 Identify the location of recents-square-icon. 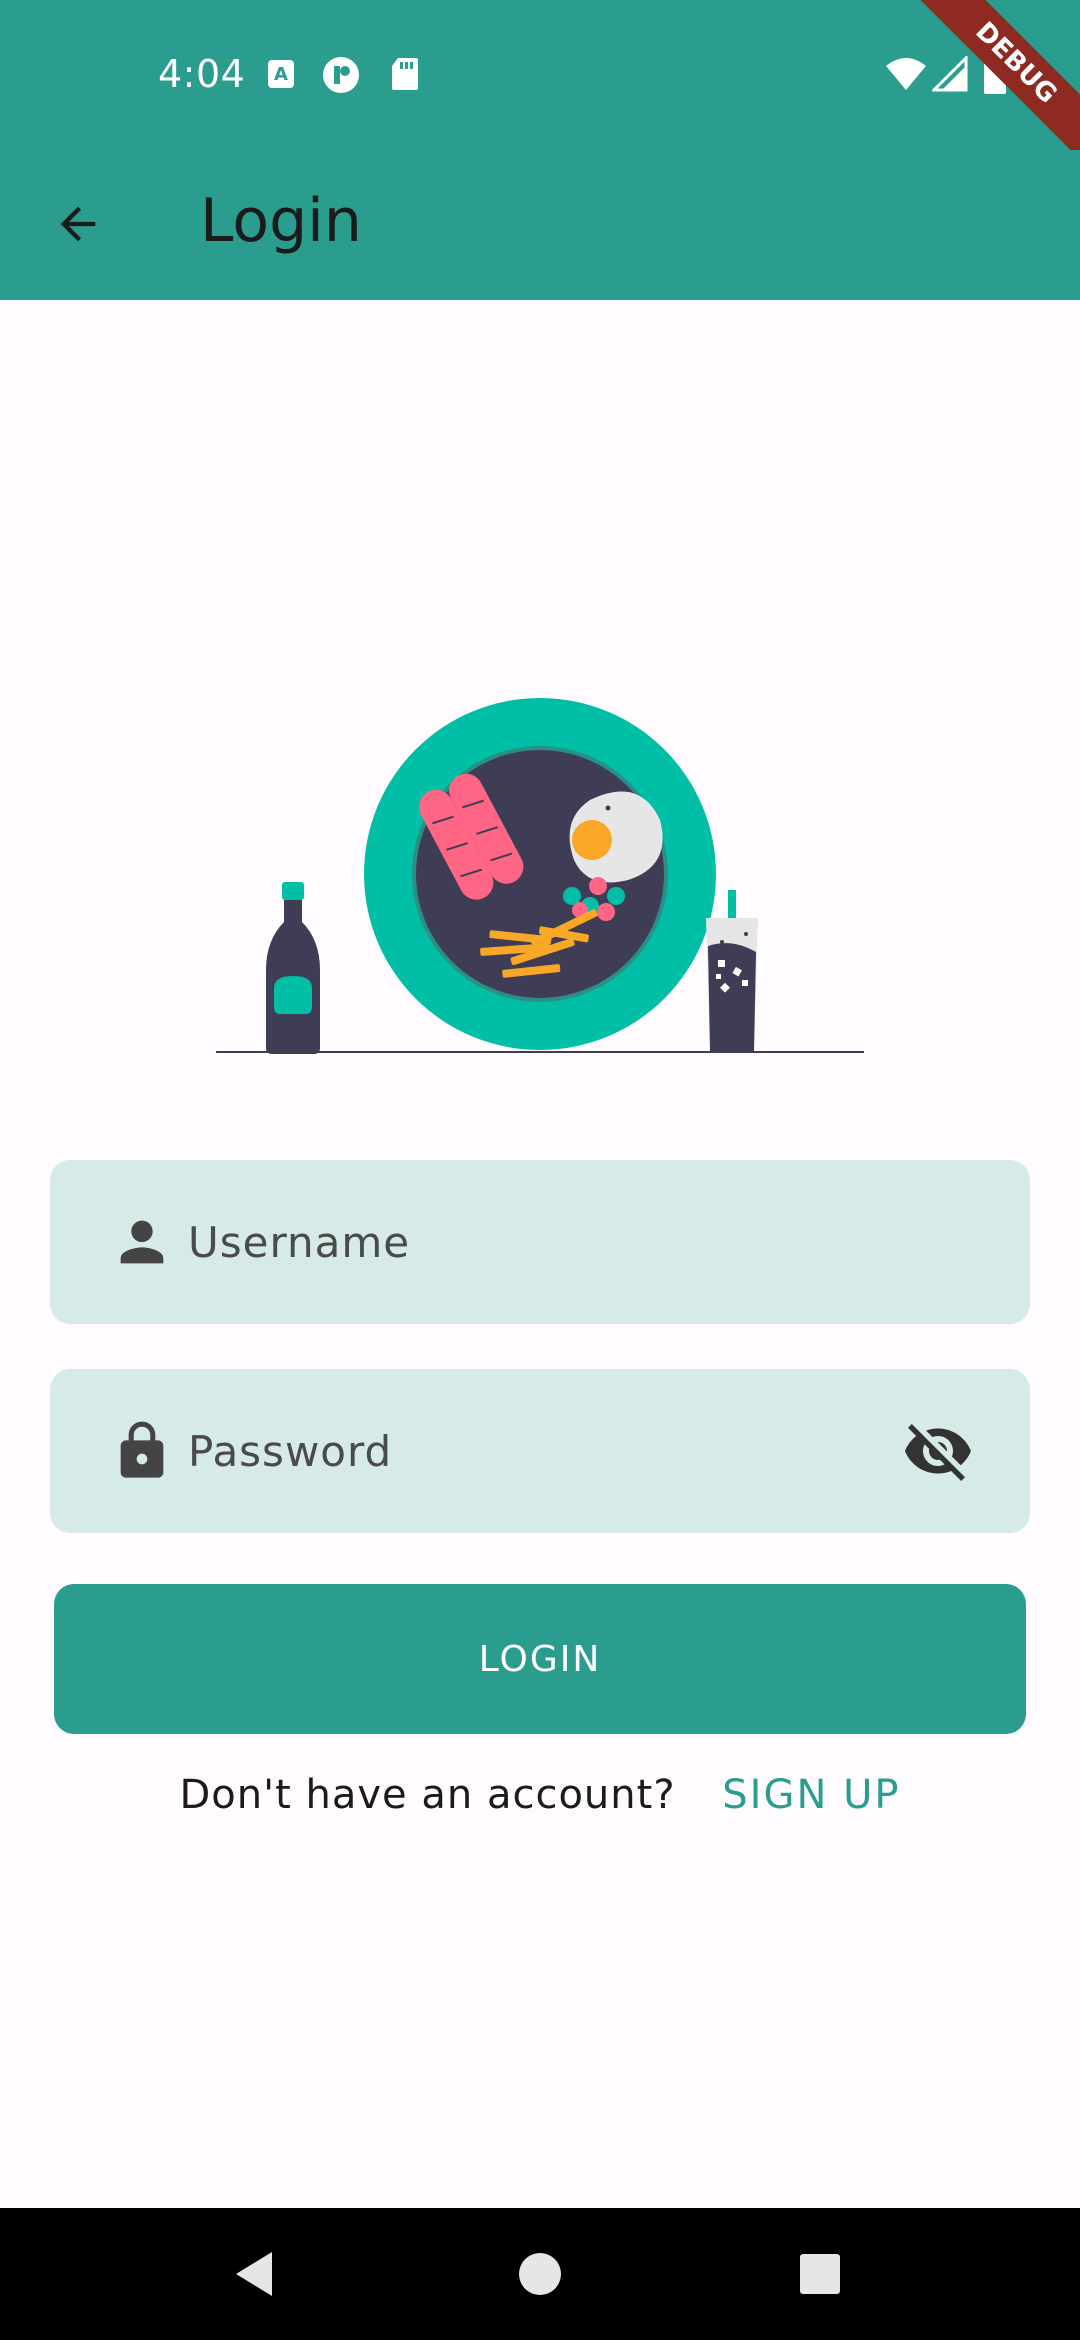
(820, 2274).